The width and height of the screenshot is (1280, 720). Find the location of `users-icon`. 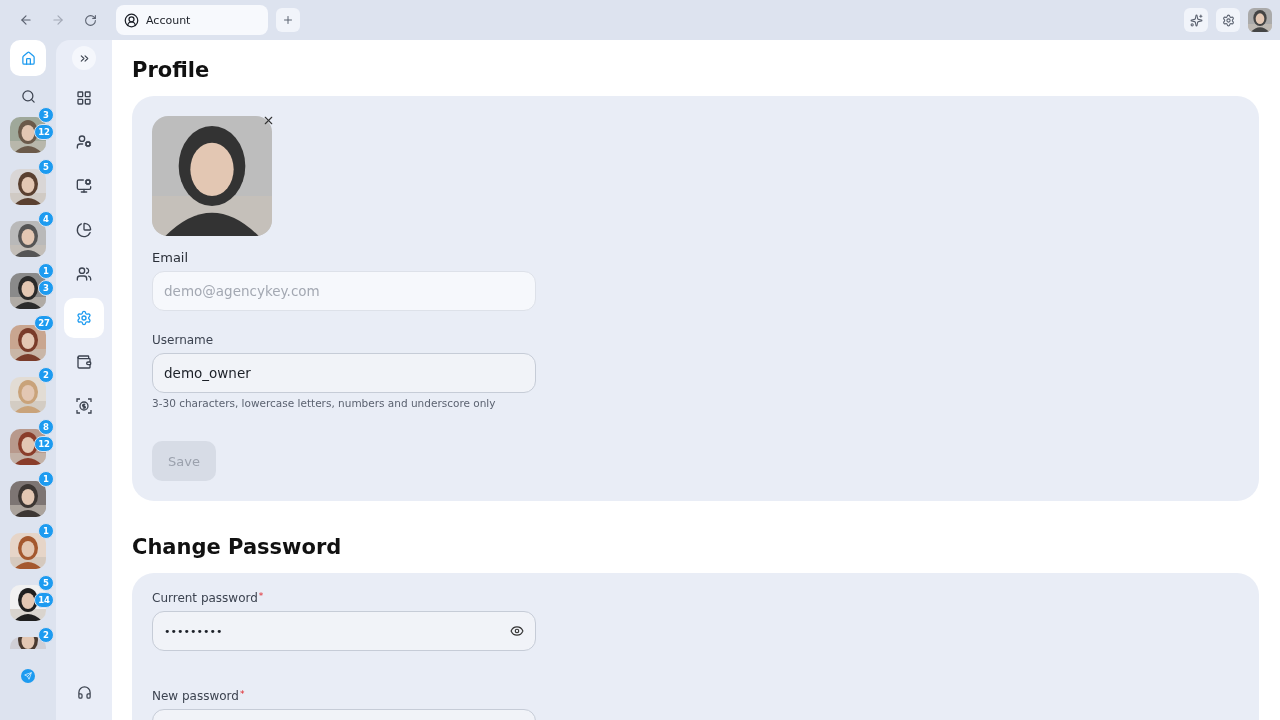

users-icon is located at coordinates (84, 274).